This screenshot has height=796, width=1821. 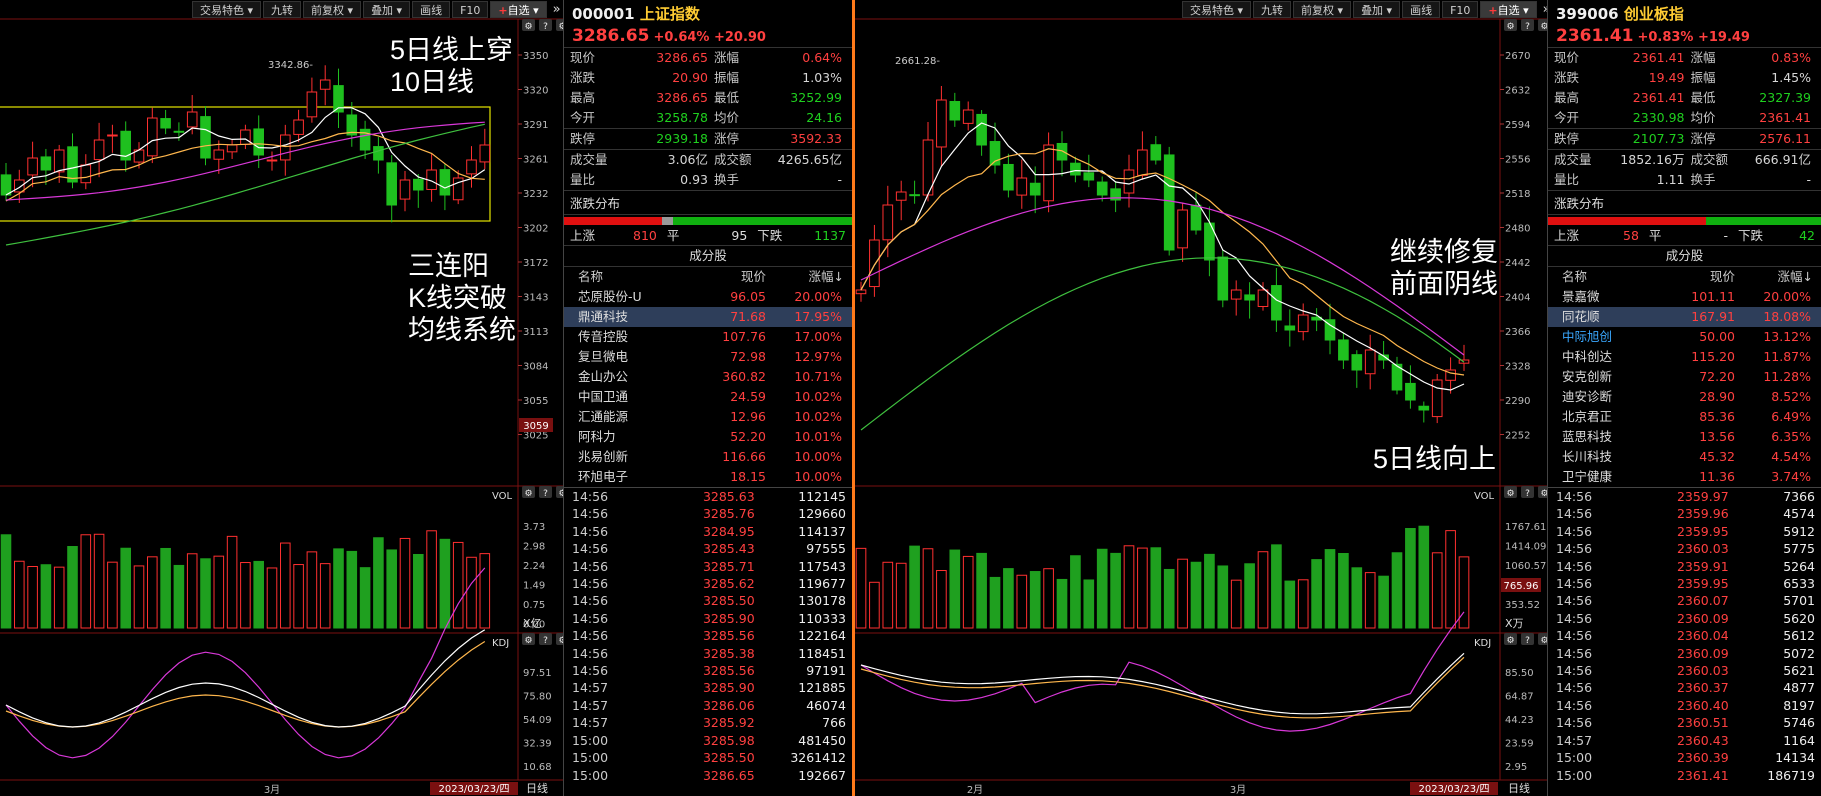 I want to click on constituents-header: 名称 现价 涨幅↓, so click(x=1684, y=277).